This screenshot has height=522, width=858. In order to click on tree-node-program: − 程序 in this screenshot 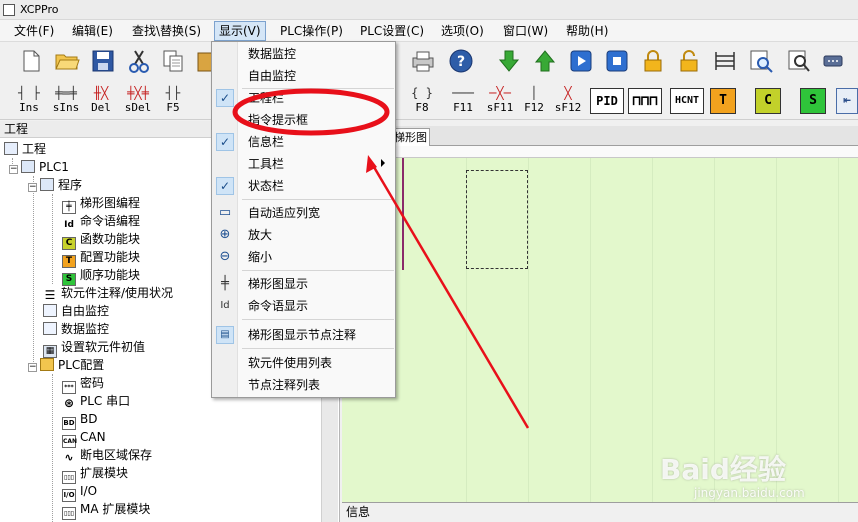, I will do `click(55, 185)`.